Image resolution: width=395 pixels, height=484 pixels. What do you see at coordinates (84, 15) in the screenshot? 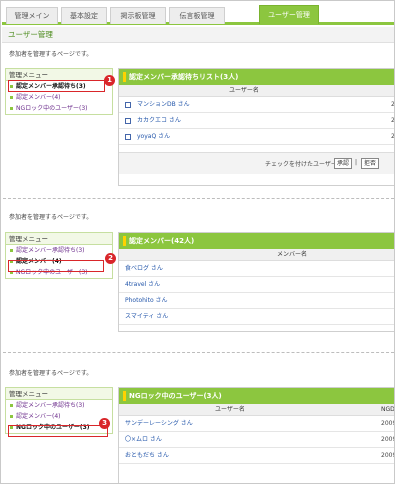
I see `tab-basic-settings: 基本設定` at bounding box center [84, 15].